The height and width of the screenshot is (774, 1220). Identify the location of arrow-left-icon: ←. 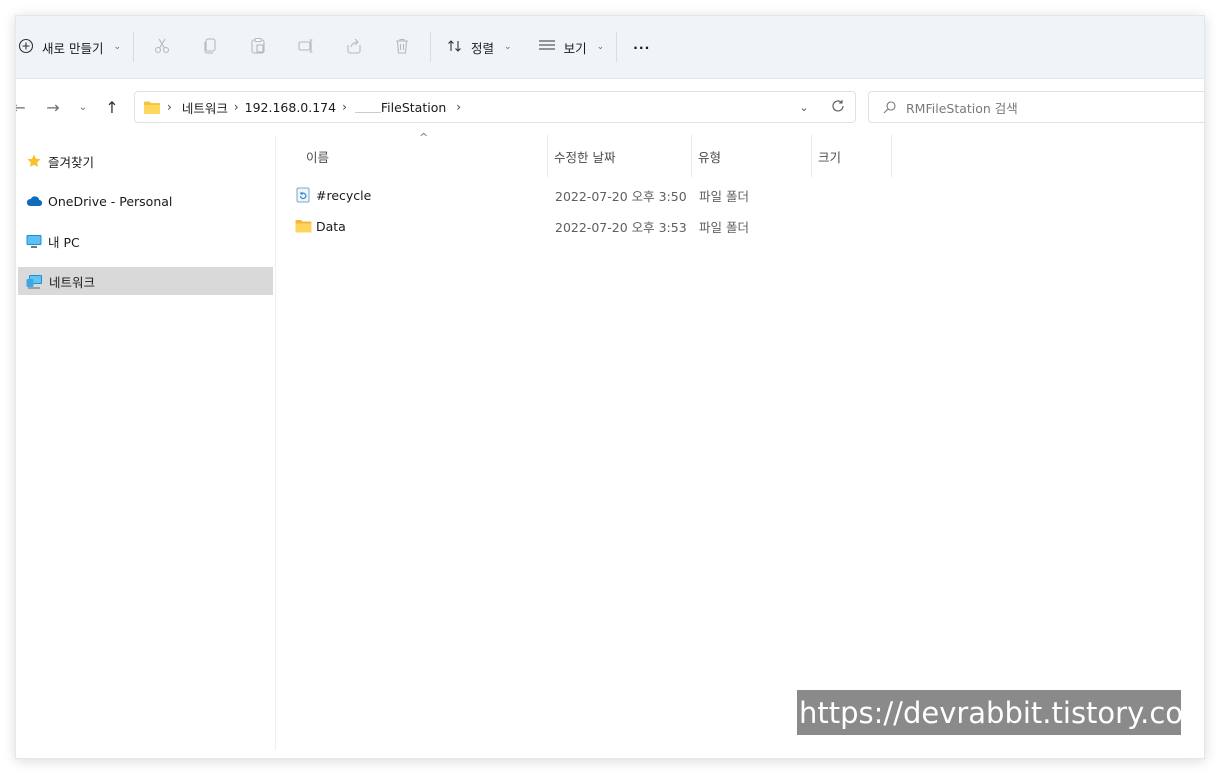
(21, 107).